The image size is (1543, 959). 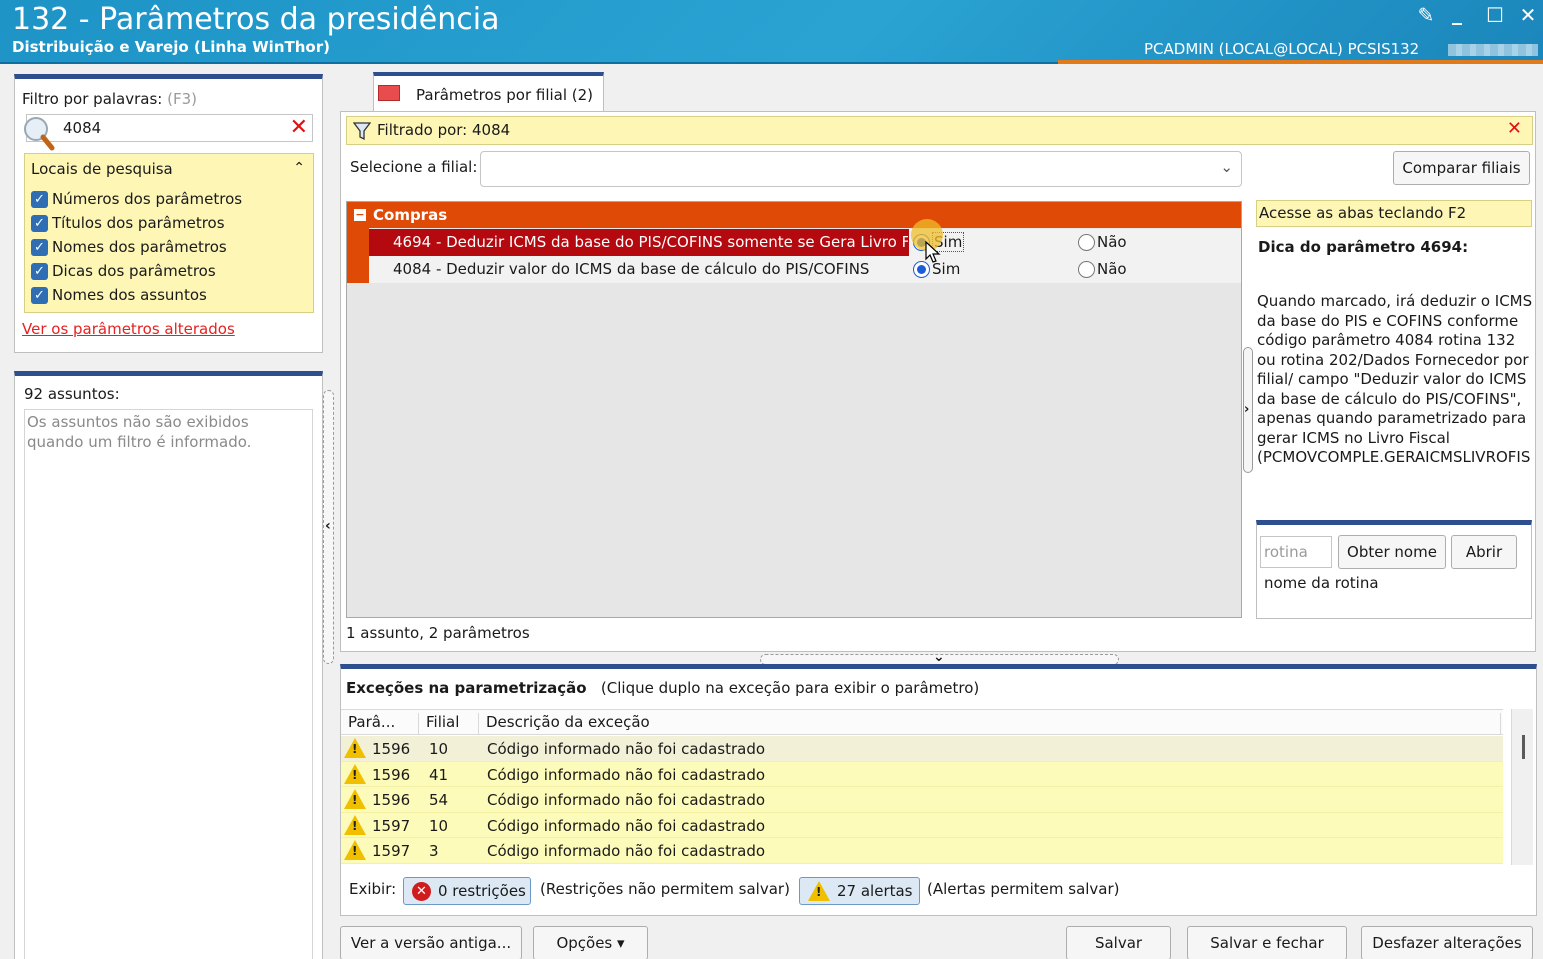 What do you see at coordinates (256, 19) in the screenshot?
I see `window-title: 132 - Parâmetros da presidência` at bounding box center [256, 19].